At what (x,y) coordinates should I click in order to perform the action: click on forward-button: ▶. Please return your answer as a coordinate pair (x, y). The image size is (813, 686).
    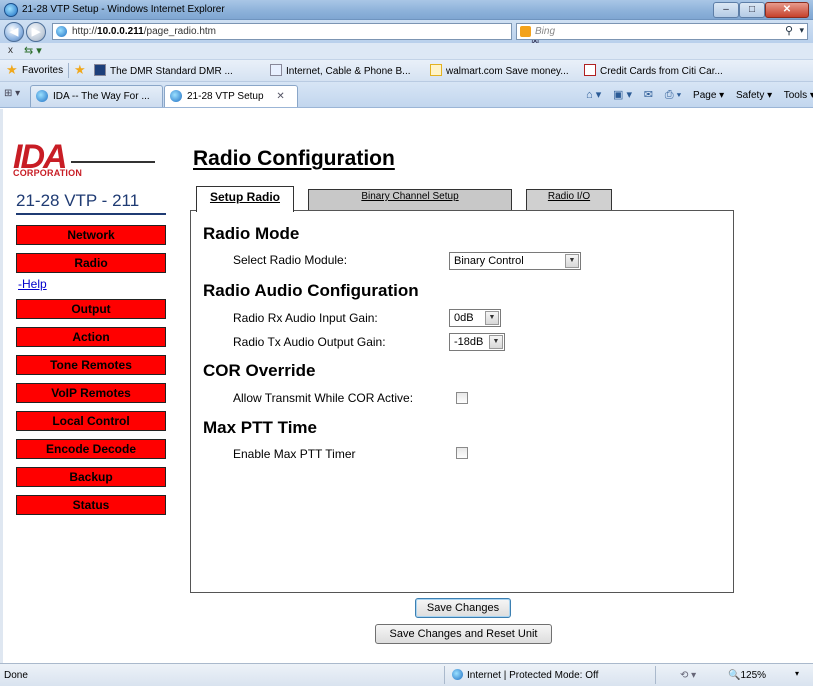
    Looking at the image, I should click on (36, 32).